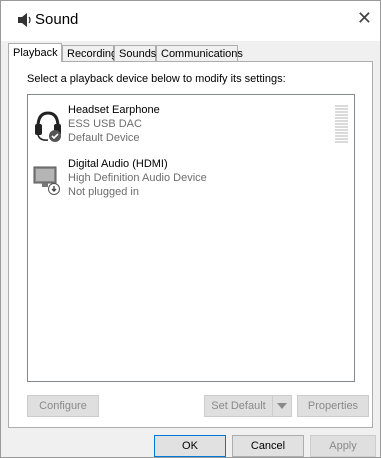  Describe the element at coordinates (238, 406) in the screenshot. I see `set-default-button: Set Default` at that location.